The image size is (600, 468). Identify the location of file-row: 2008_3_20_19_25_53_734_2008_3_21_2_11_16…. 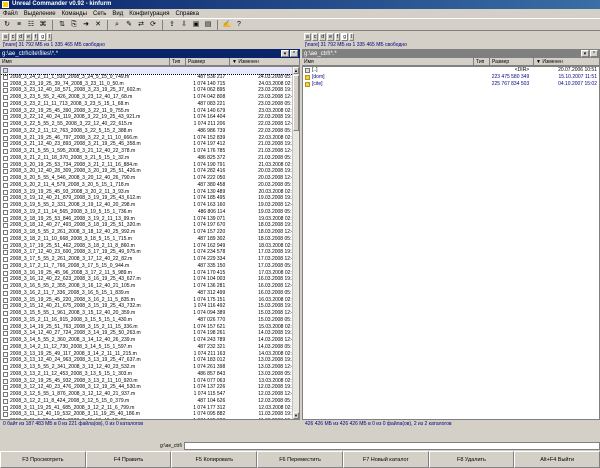
(150, 165).